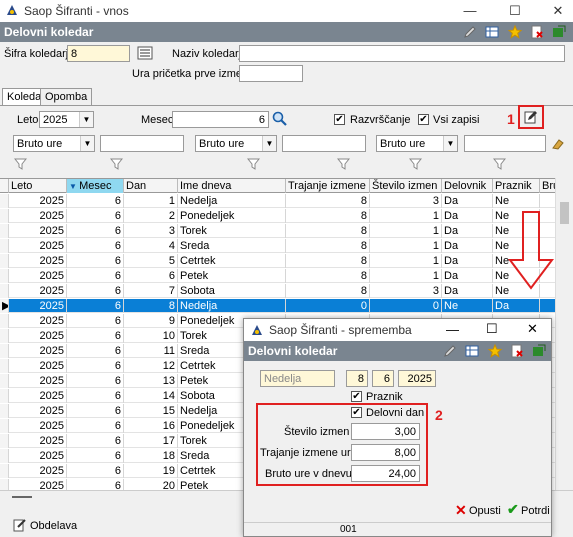  Describe the element at coordinates (145, 53) in the screenshot. I see `lookup-icon` at that location.